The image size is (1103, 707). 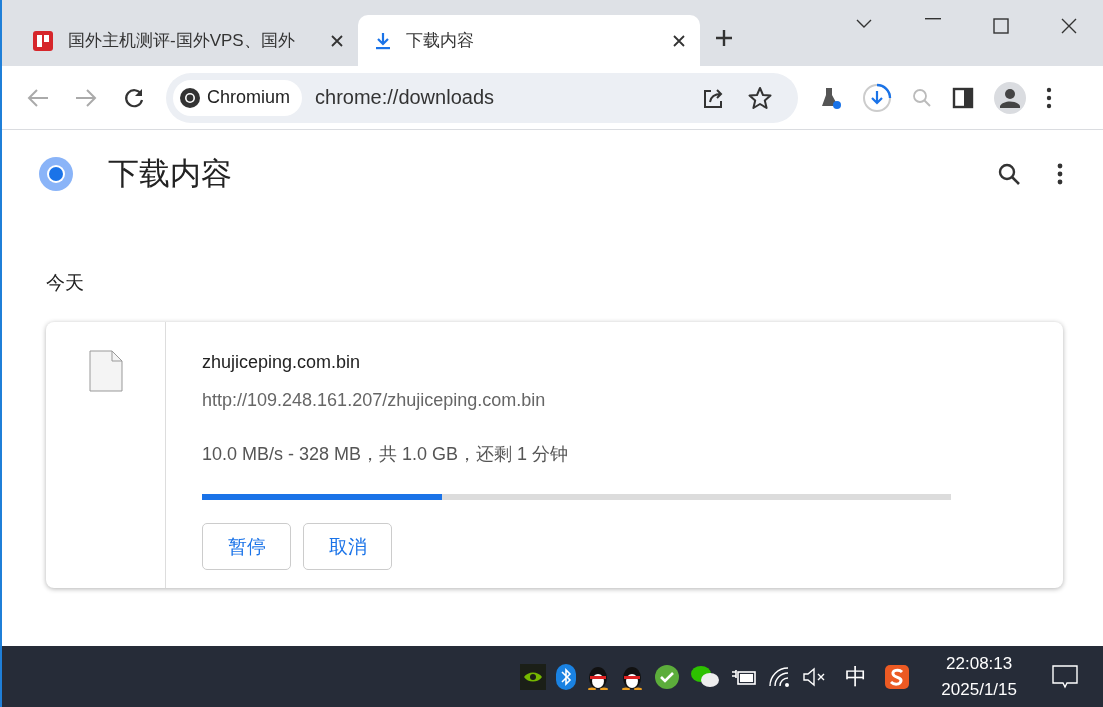 I want to click on origin-chip: Chromium, so click(x=237, y=97).